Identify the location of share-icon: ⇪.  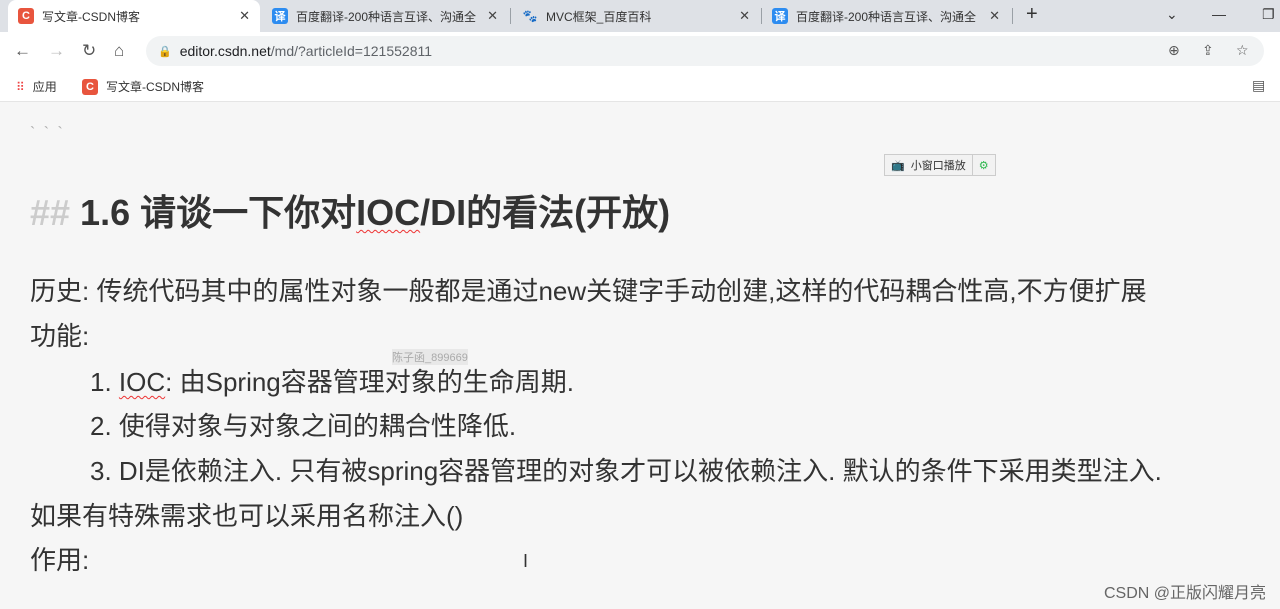
(1208, 50).